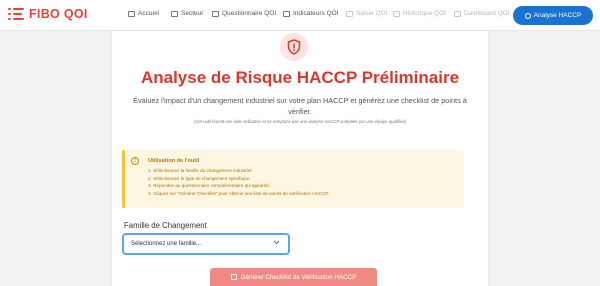  I want to click on dashboard-icon, so click(457, 13).